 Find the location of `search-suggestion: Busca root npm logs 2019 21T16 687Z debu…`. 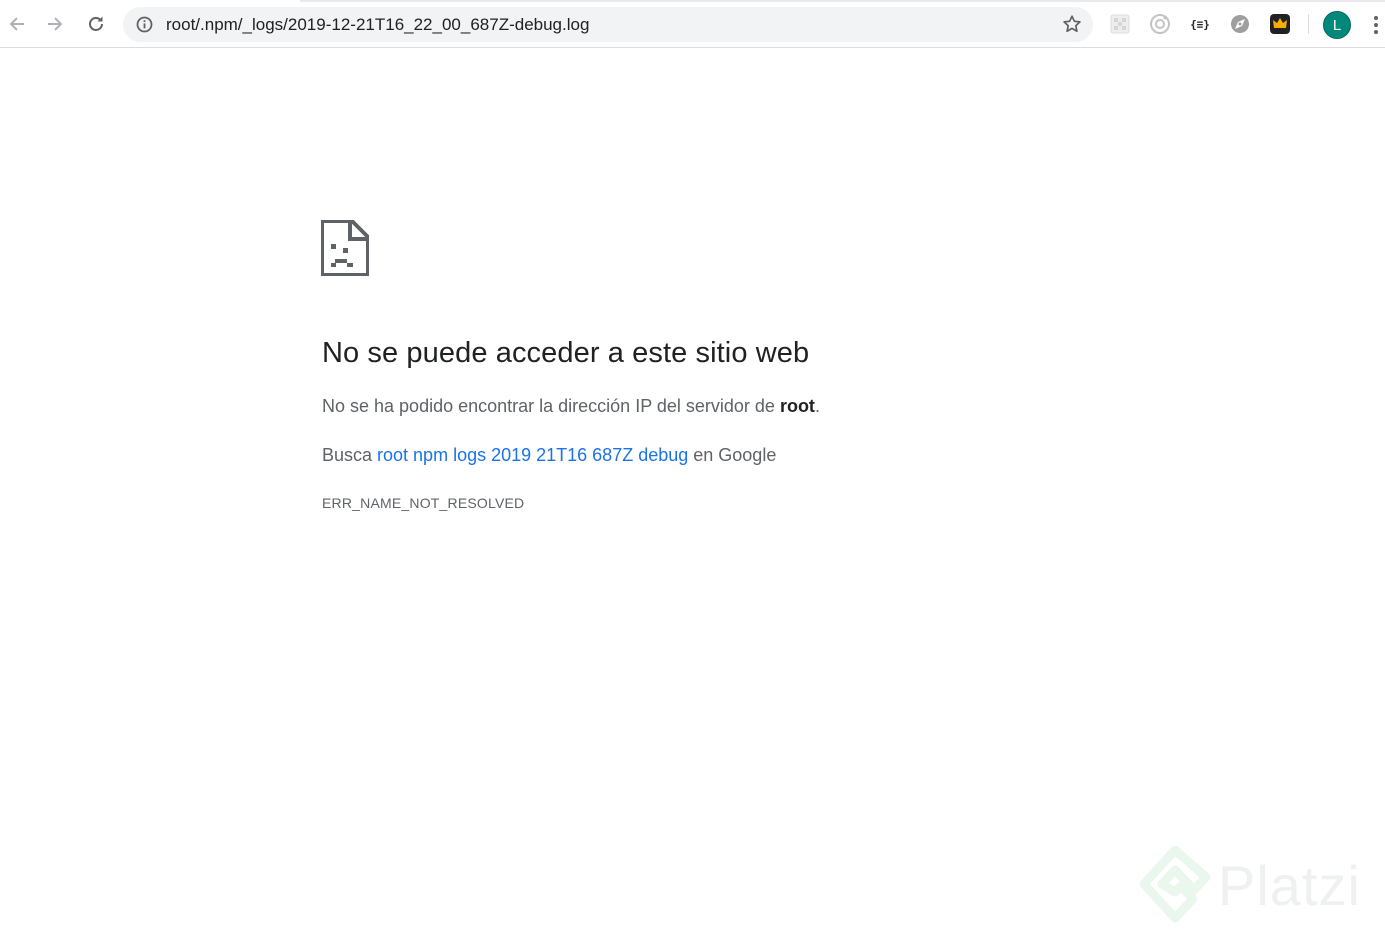

search-suggestion: Busca root npm logs 2019 21T16 687Z debu… is located at coordinates (549, 455).